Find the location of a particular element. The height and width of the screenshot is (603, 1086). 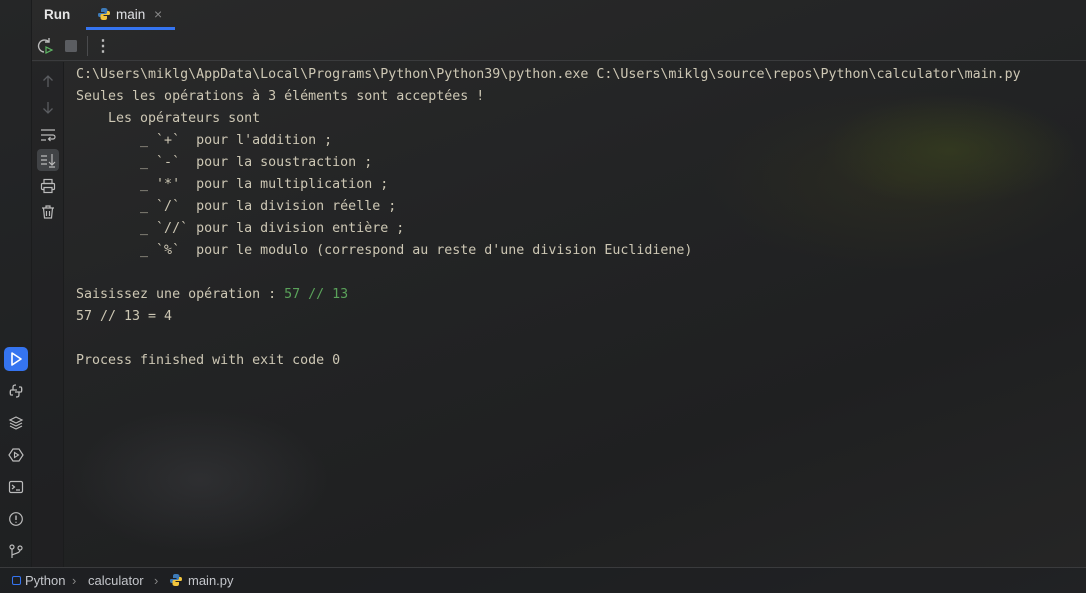

breadcrumb-python: Python is located at coordinates (45, 580).